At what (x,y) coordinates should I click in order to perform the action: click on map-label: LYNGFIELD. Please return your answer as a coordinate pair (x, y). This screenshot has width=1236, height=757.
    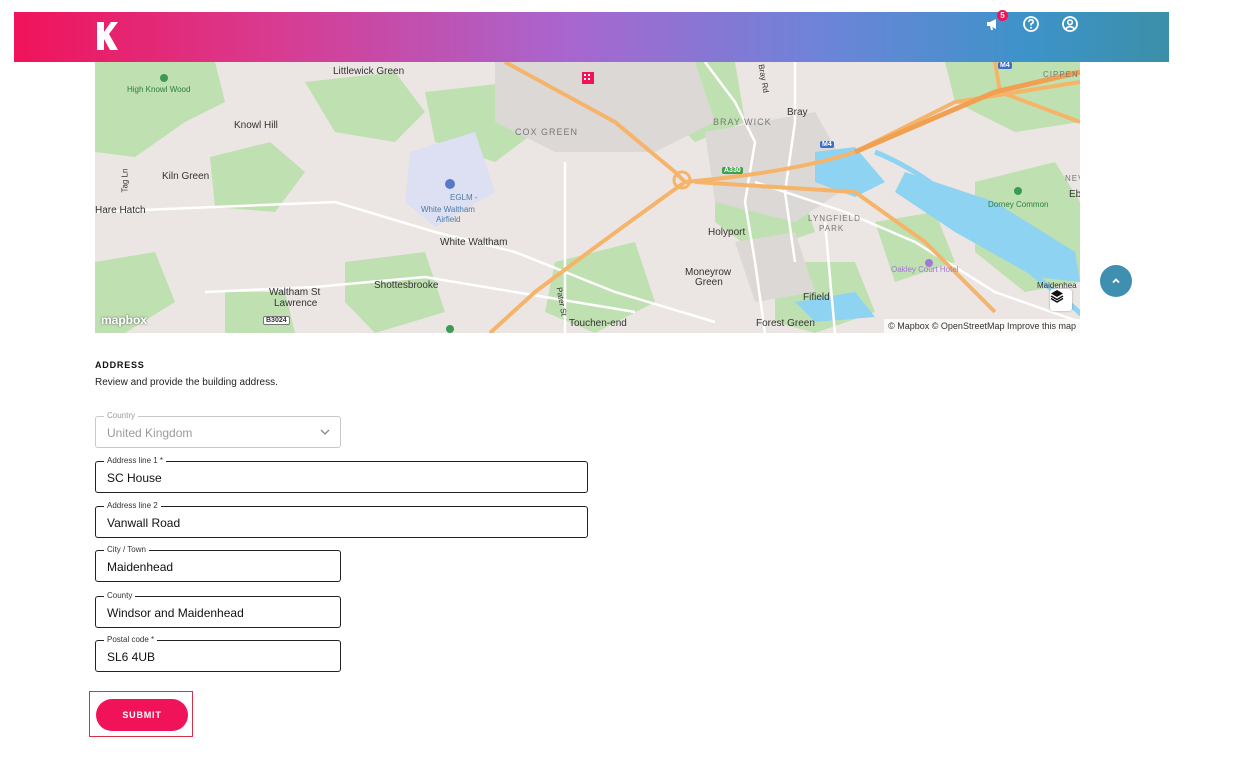
    Looking at the image, I should click on (834, 218).